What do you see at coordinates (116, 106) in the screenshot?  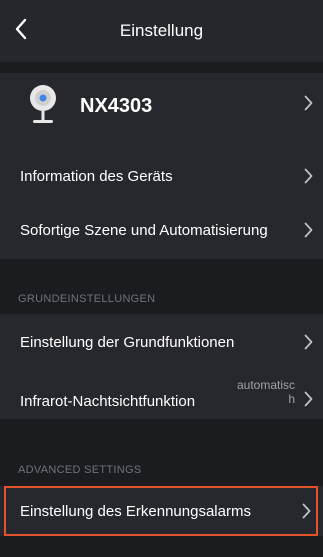 I see `device-name: NX4303` at bounding box center [116, 106].